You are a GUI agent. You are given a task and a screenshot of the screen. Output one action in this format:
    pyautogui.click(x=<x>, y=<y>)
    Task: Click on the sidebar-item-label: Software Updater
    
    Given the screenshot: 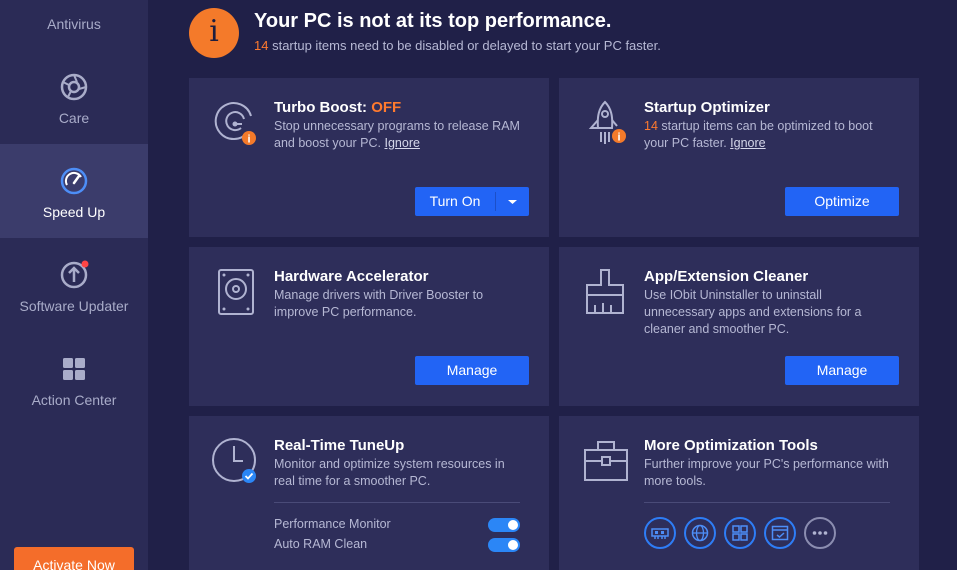 What is the action you would take?
    pyautogui.click(x=74, y=306)
    